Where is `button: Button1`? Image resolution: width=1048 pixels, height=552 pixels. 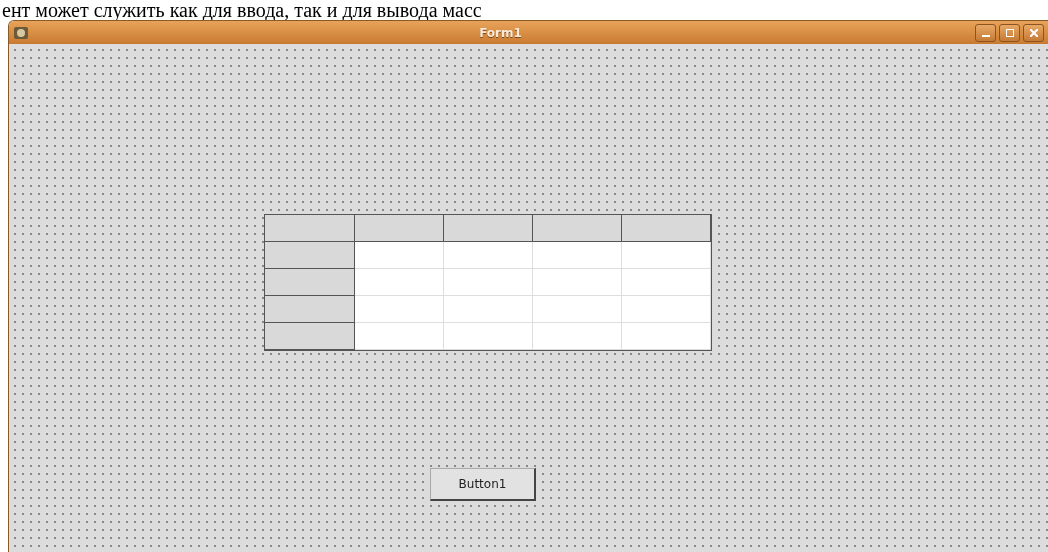 button: Button1 is located at coordinates (483, 484).